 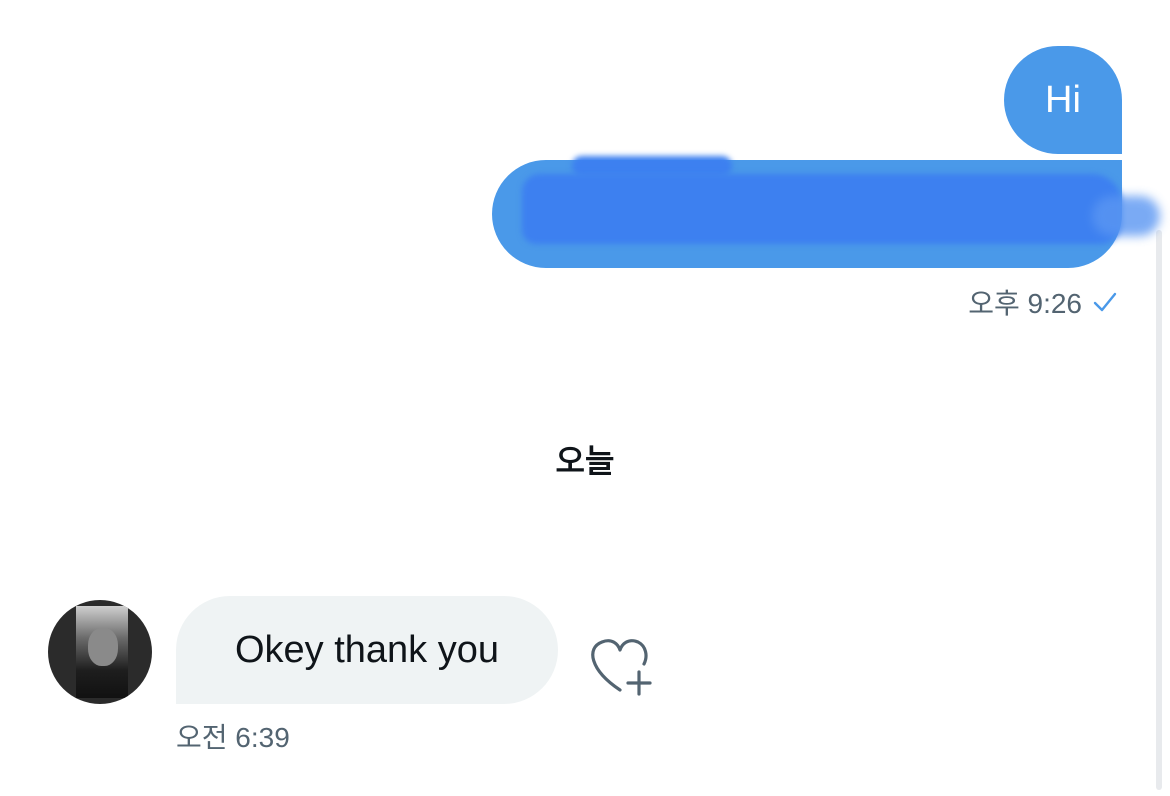 I want to click on incoming-message-text: Okey thank you, so click(x=367, y=649).